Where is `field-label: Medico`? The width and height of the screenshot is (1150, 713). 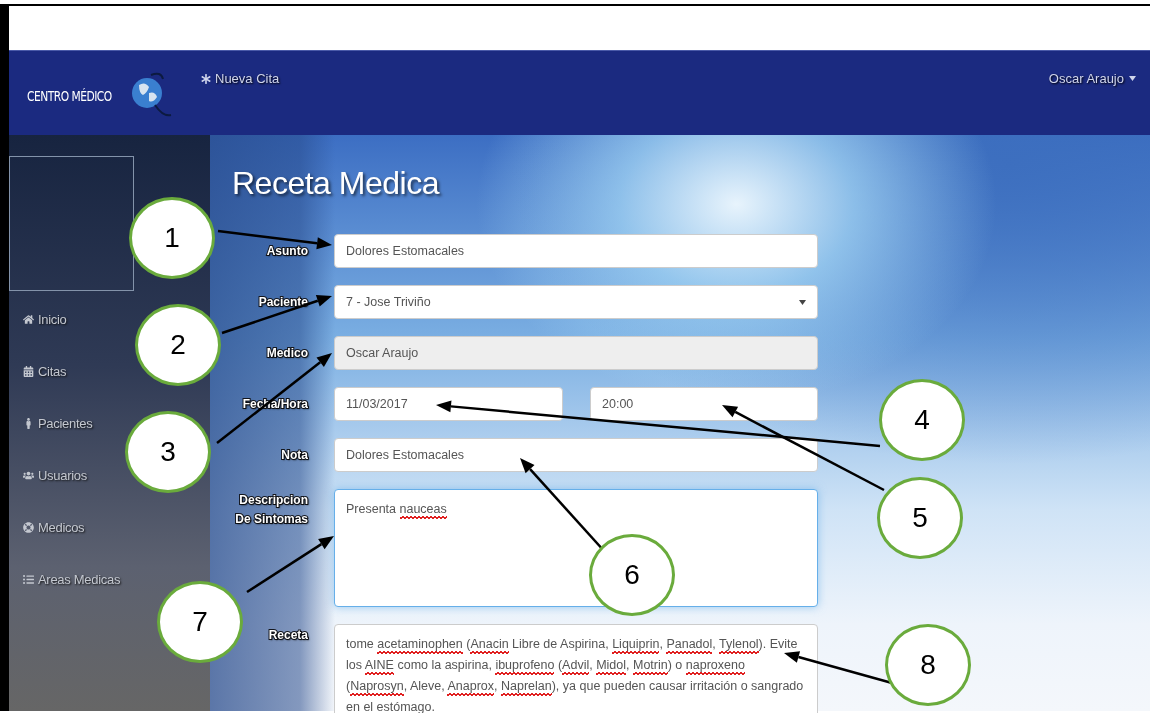 field-label: Medico is located at coordinates (286, 353).